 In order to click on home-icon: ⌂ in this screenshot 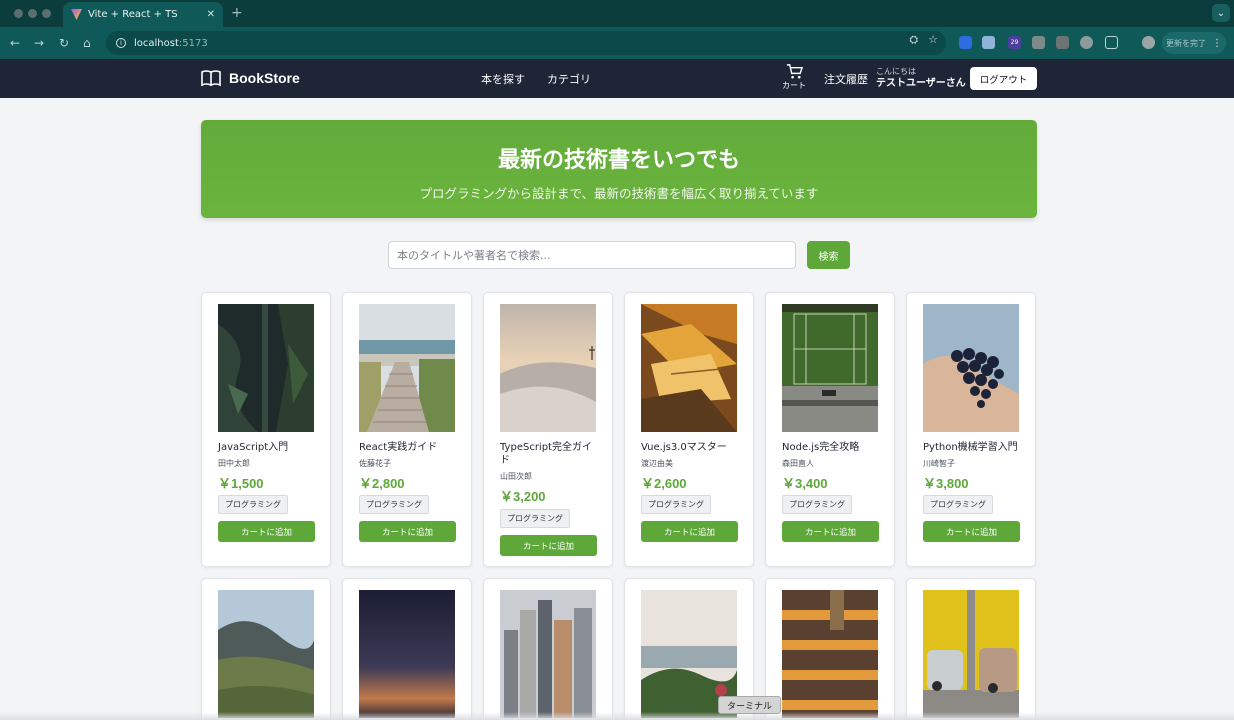, I will do `click(87, 43)`.